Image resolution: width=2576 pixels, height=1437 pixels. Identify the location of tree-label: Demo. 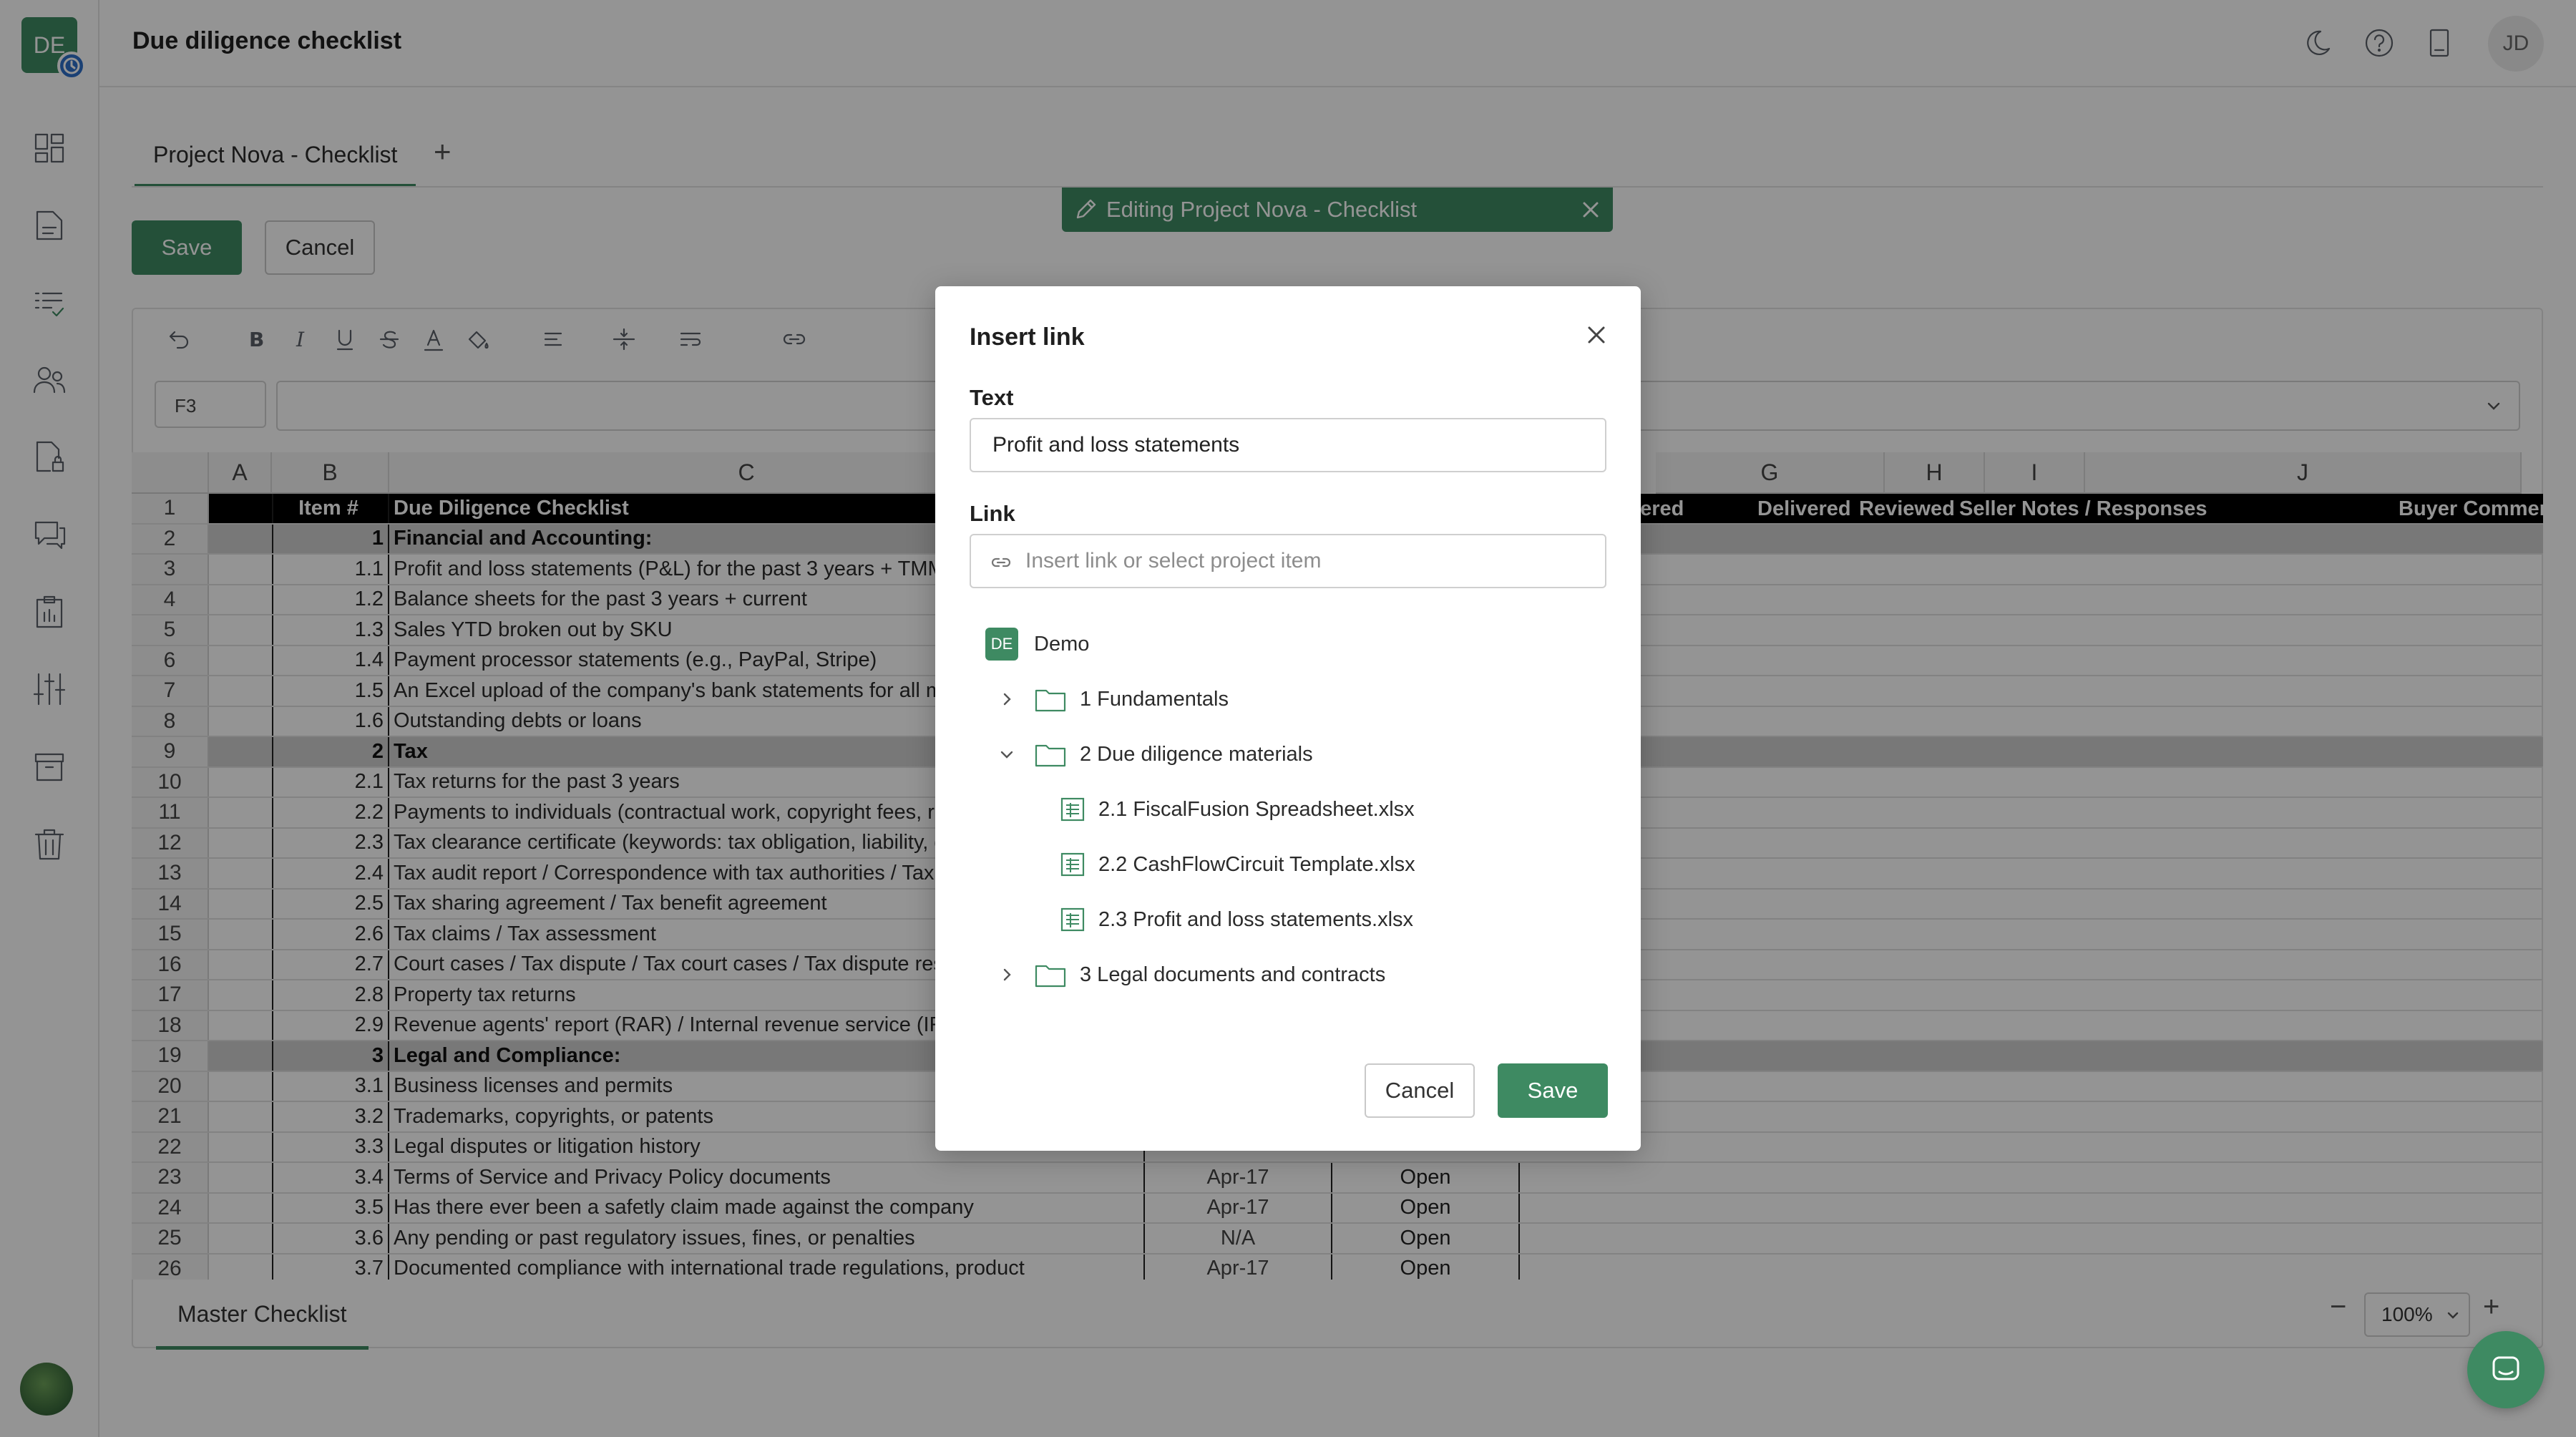
(1062, 644).